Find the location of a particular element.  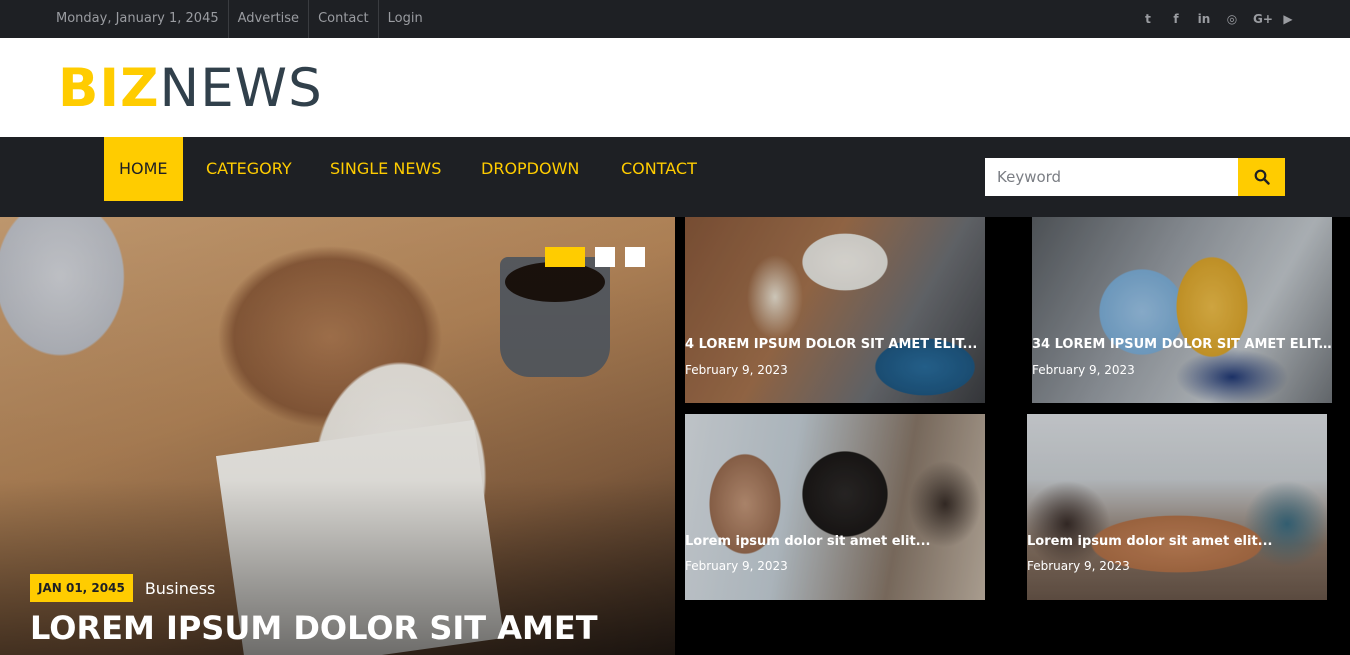

nav-category: CATEGORY is located at coordinates (249, 169).